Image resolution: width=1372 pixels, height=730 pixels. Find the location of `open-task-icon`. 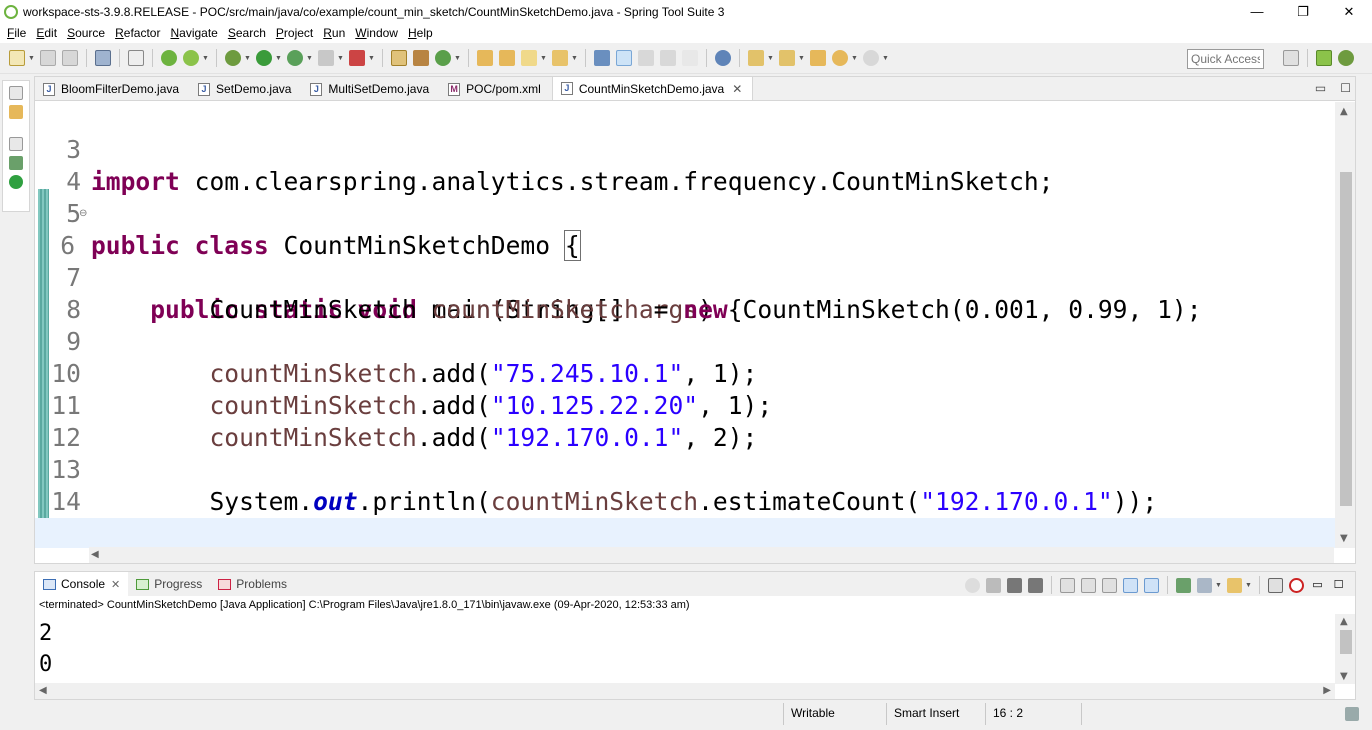

open-task-icon is located at coordinates (507, 58).